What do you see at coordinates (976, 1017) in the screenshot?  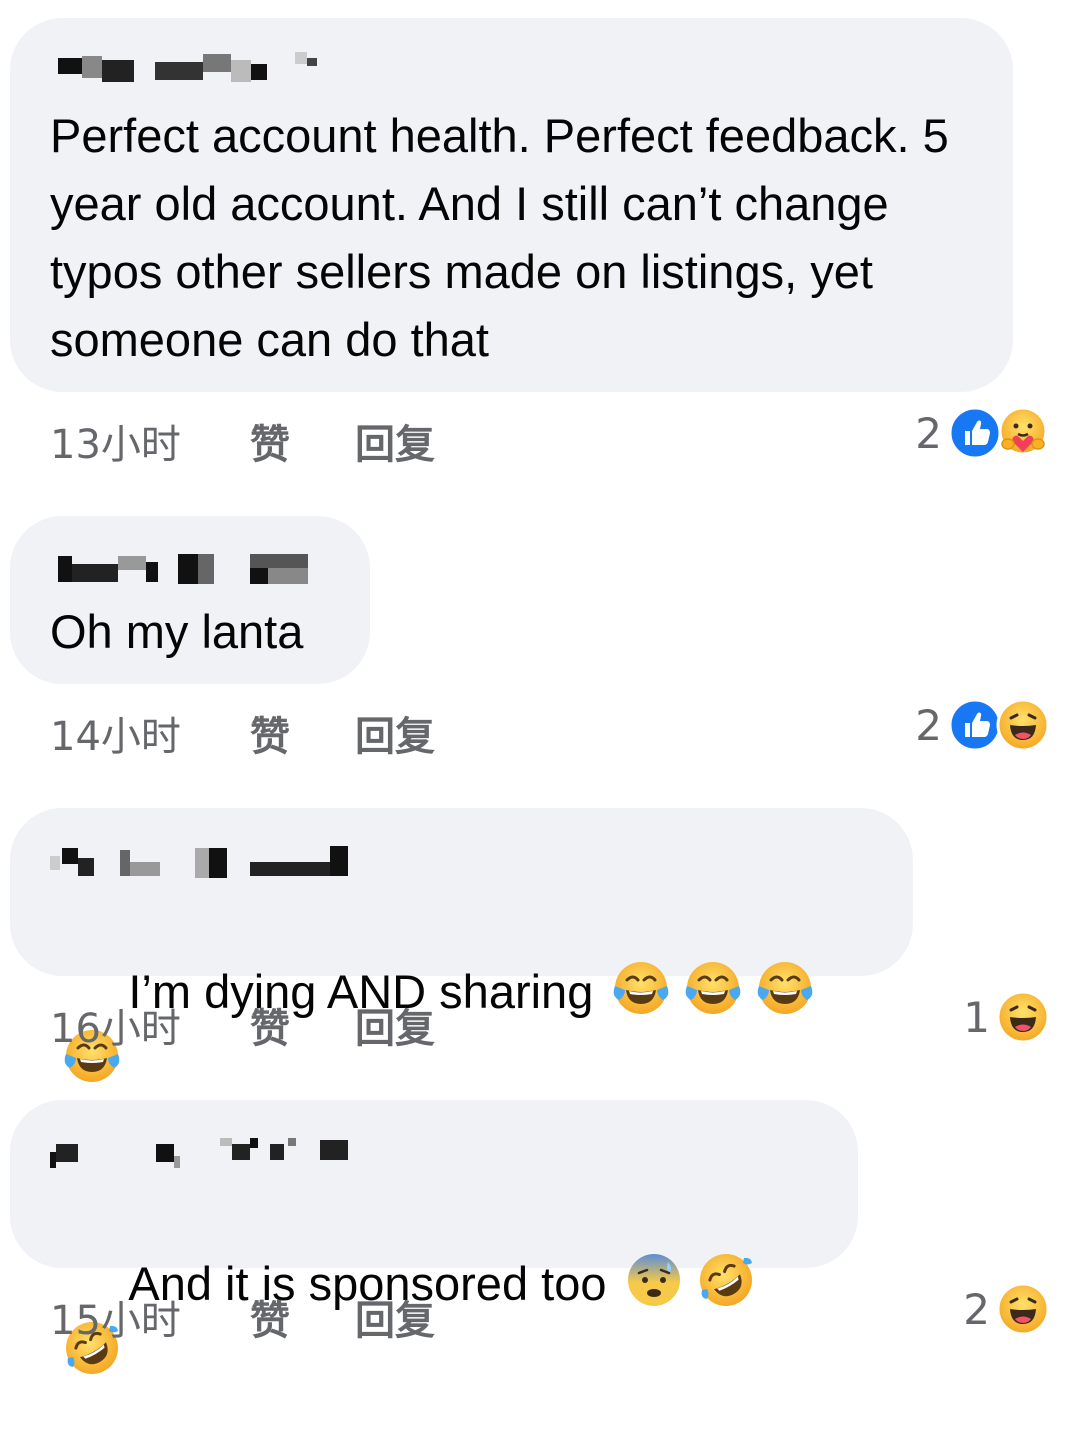 I see `reaction-count: 1` at bounding box center [976, 1017].